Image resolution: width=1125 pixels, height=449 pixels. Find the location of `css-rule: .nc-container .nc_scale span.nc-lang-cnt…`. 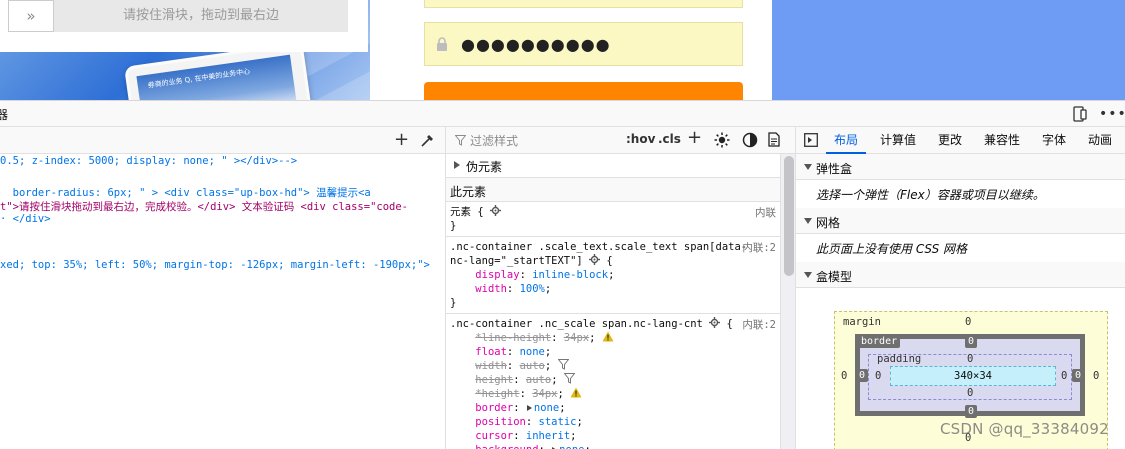

css-rule: .nc-container .nc_scale span.nc-lang-cnt… is located at coordinates (613, 381).